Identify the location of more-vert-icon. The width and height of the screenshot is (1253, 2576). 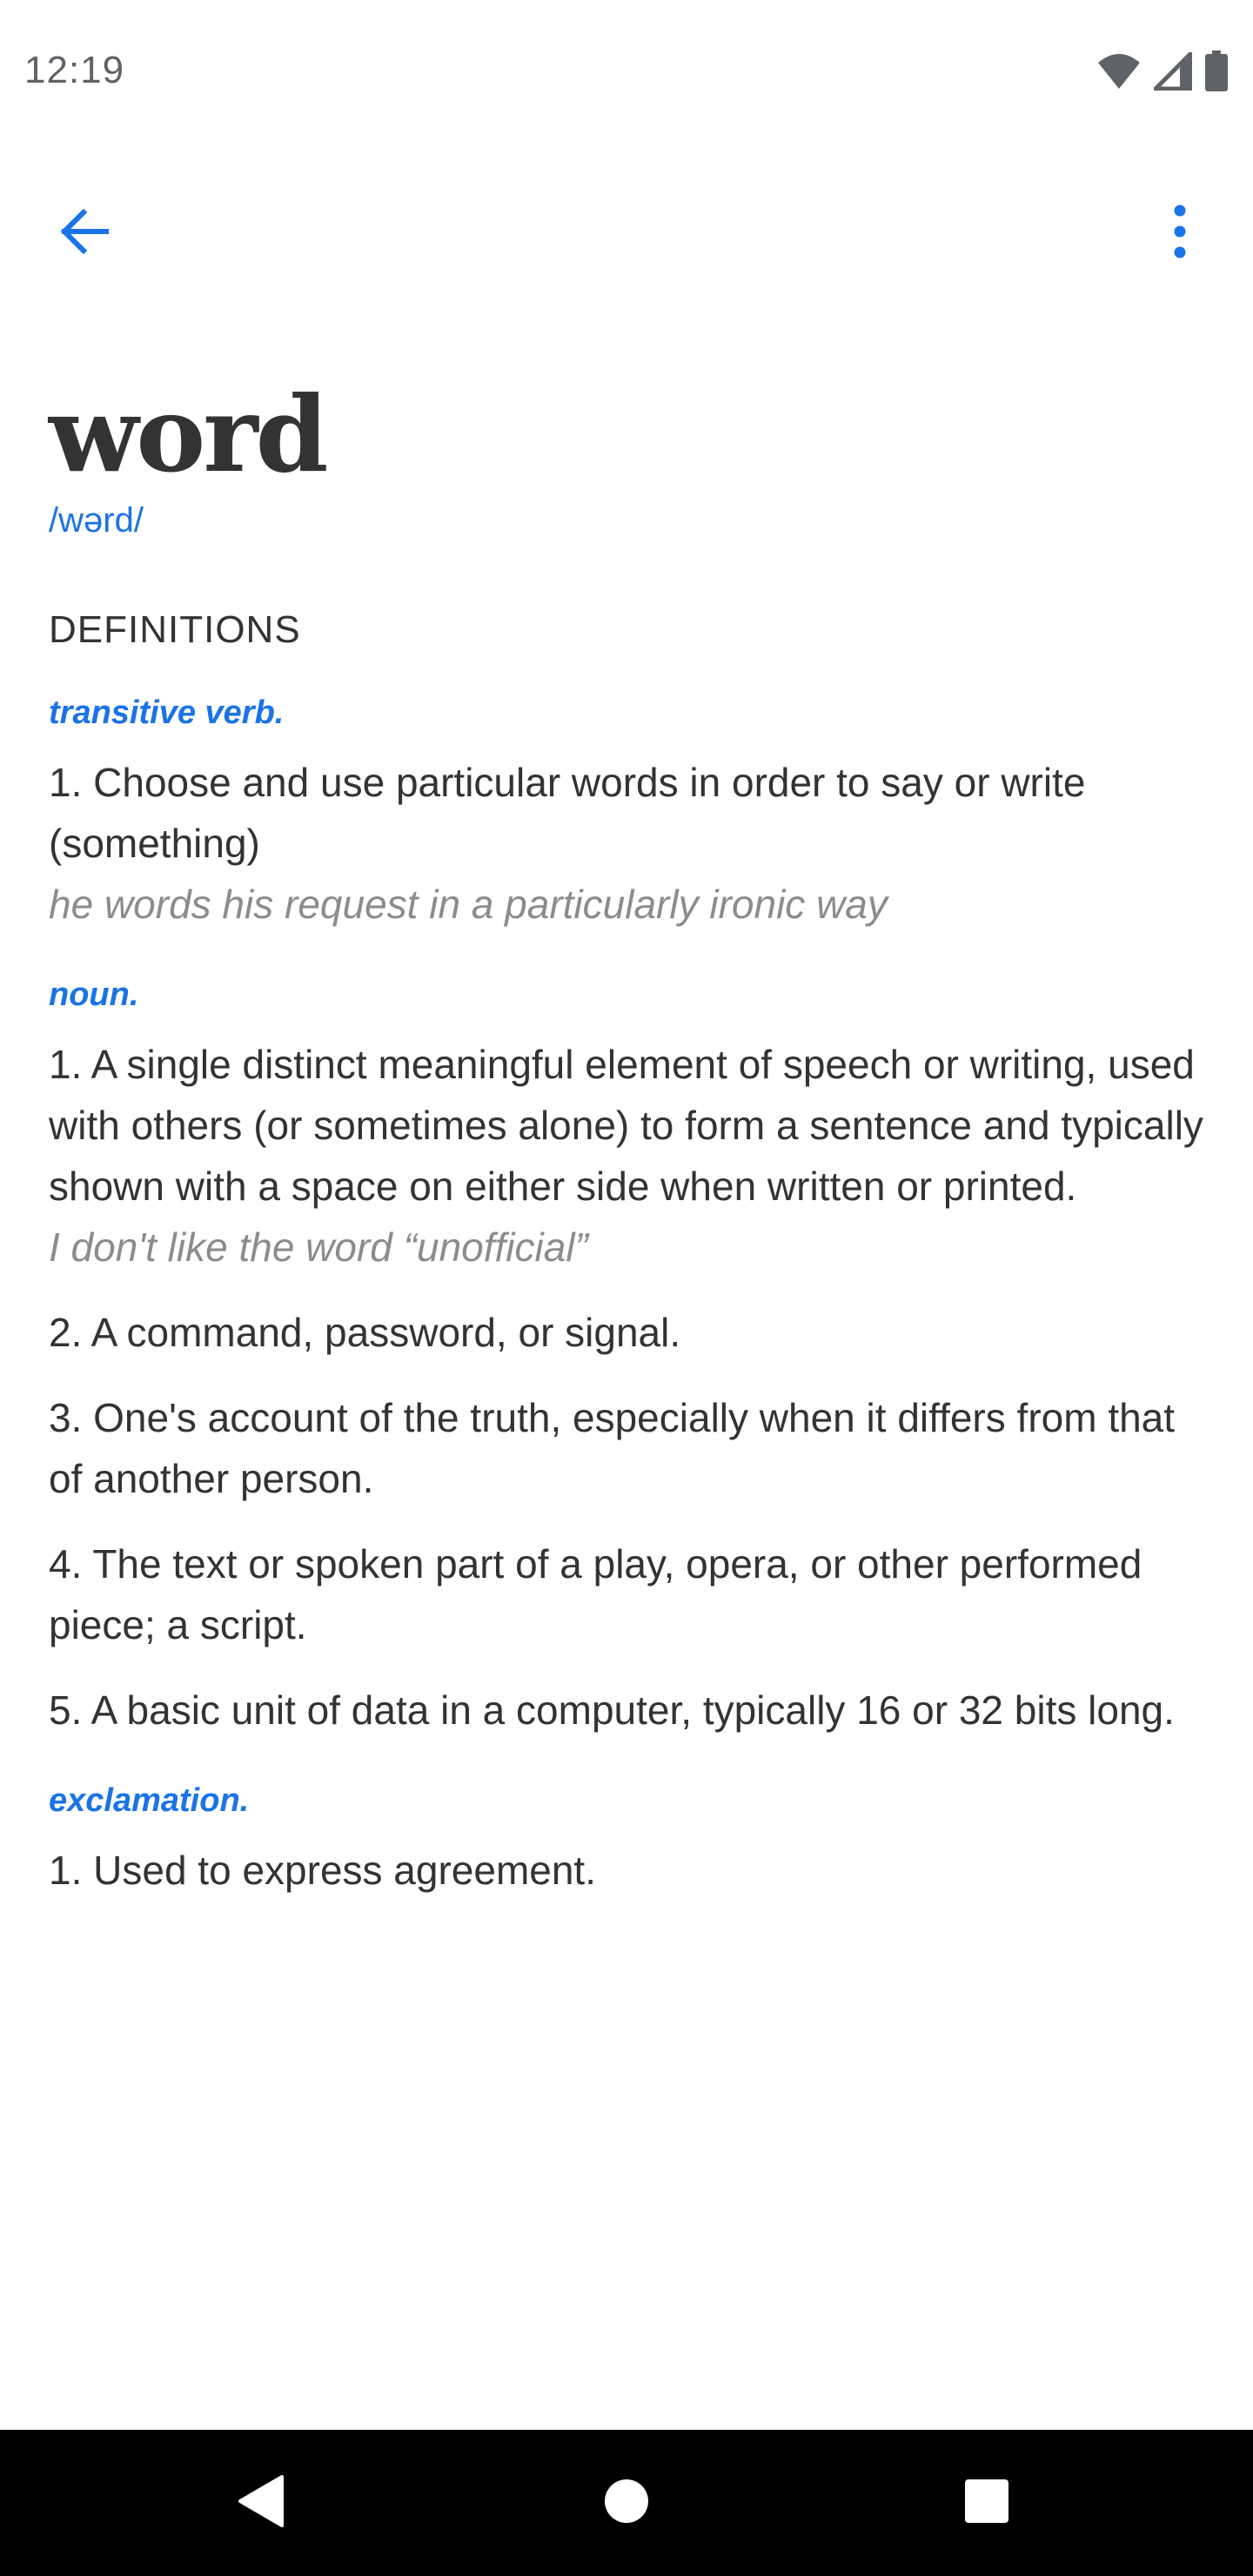
(1180, 234).